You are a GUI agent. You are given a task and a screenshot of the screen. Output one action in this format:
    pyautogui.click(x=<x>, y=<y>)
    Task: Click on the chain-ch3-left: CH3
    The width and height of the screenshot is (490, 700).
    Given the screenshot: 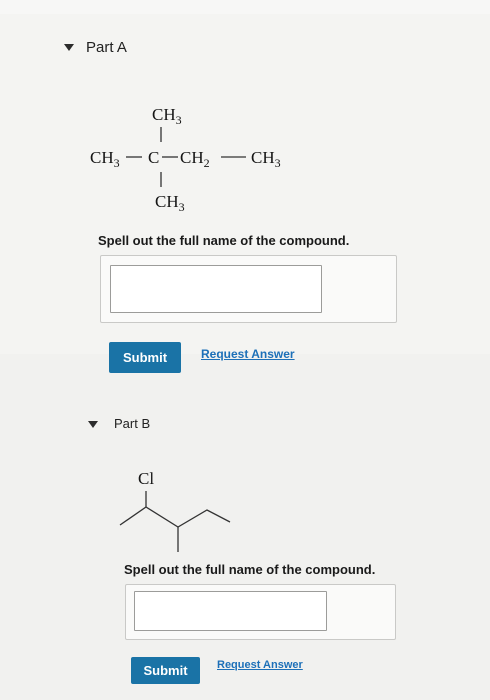 What is the action you would take?
    pyautogui.click(x=105, y=159)
    